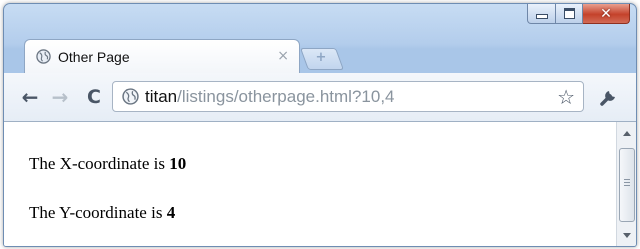 The height and width of the screenshot is (249, 640). What do you see at coordinates (171, 212) in the screenshot?
I see `y-coordinate-value: 4` at bounding box center [171, 212].